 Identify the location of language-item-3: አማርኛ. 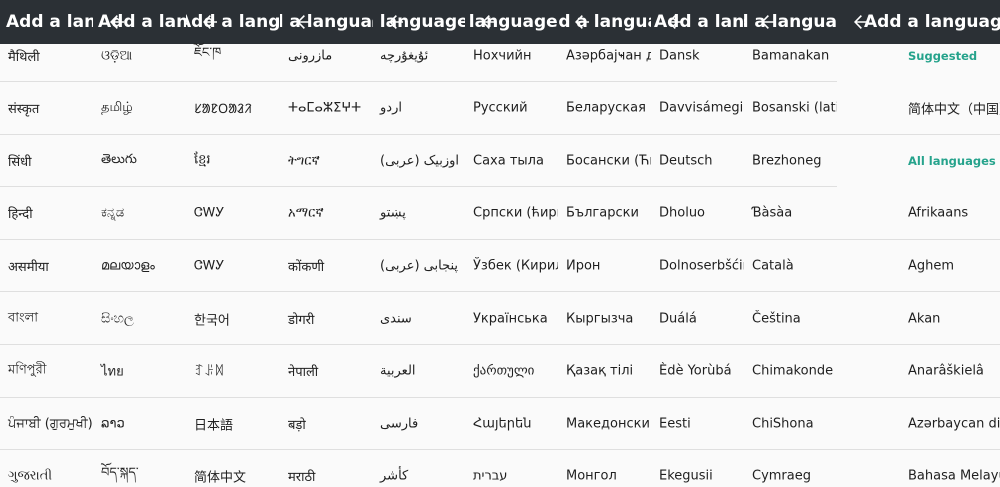
(326, 214).